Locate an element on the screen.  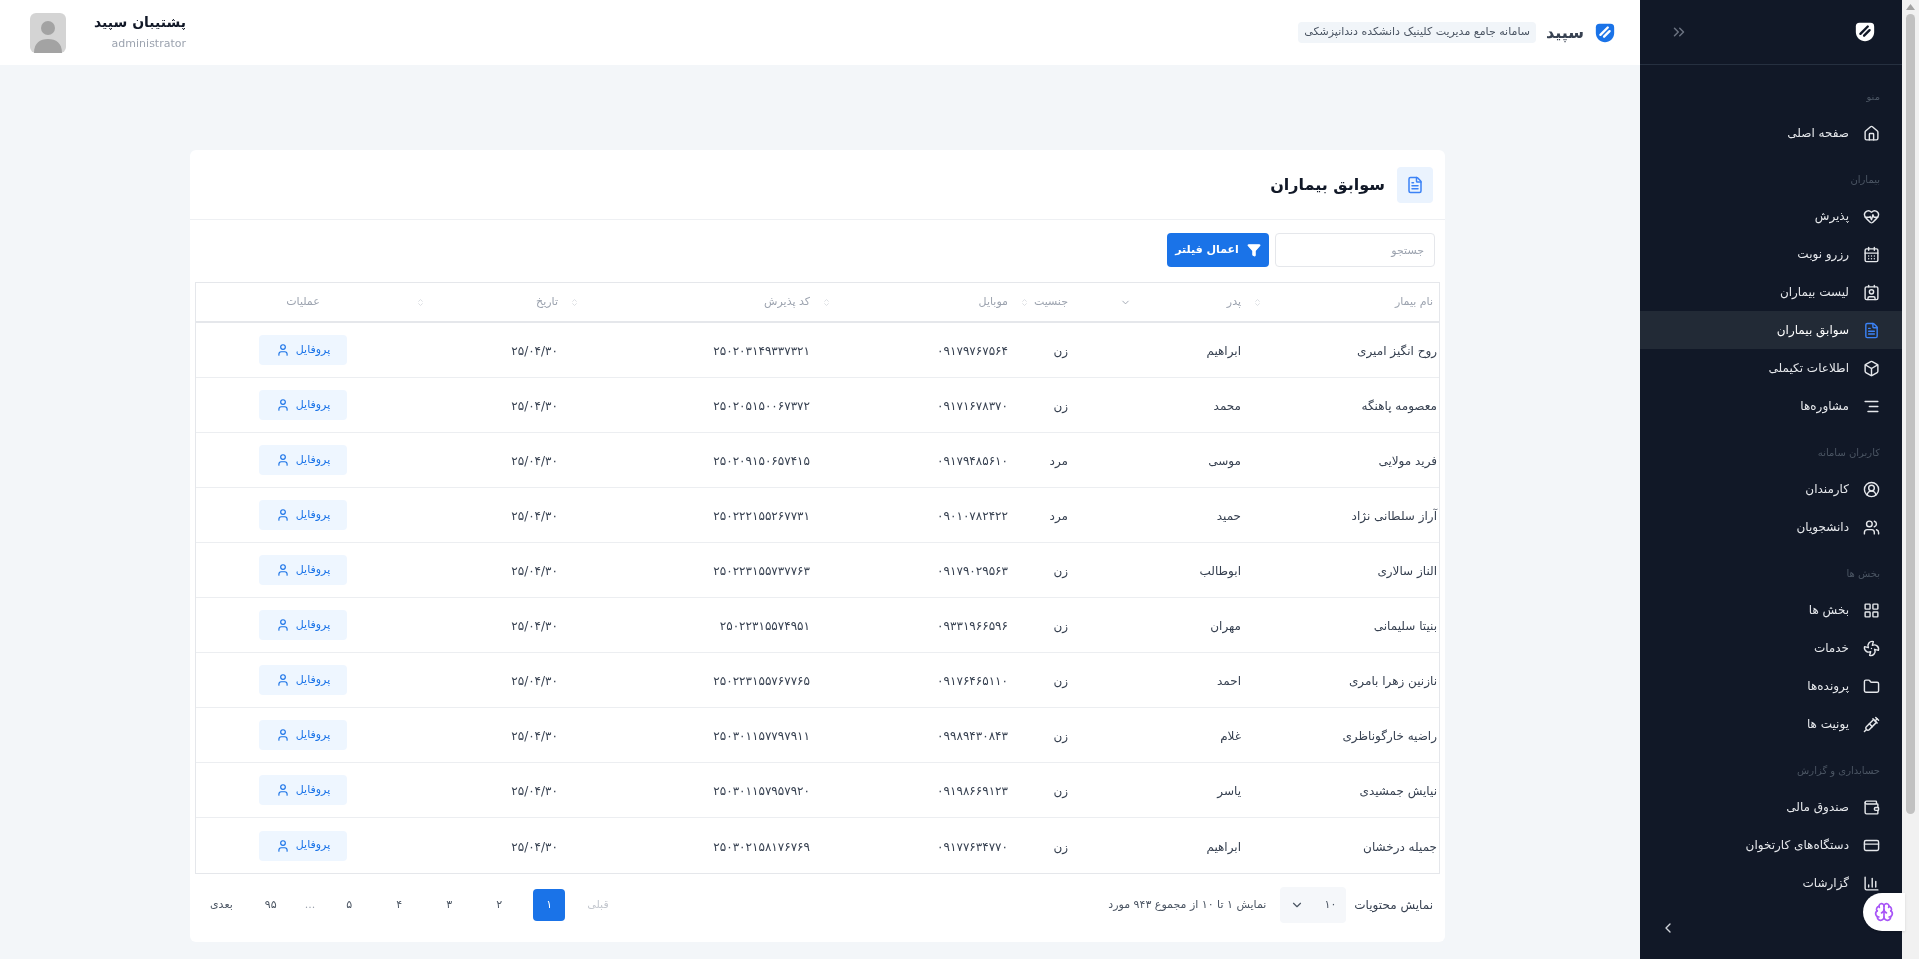
table-cell: معصومه پاهنگه is located at coordinates (1399, 406).